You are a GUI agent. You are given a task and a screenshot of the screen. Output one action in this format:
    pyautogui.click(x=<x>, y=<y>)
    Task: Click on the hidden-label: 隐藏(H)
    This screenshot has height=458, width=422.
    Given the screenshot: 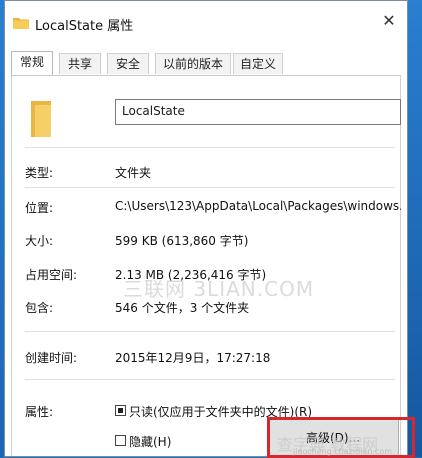 What is the action you would take?
    pyautogui.click(x=150, y=441)
    